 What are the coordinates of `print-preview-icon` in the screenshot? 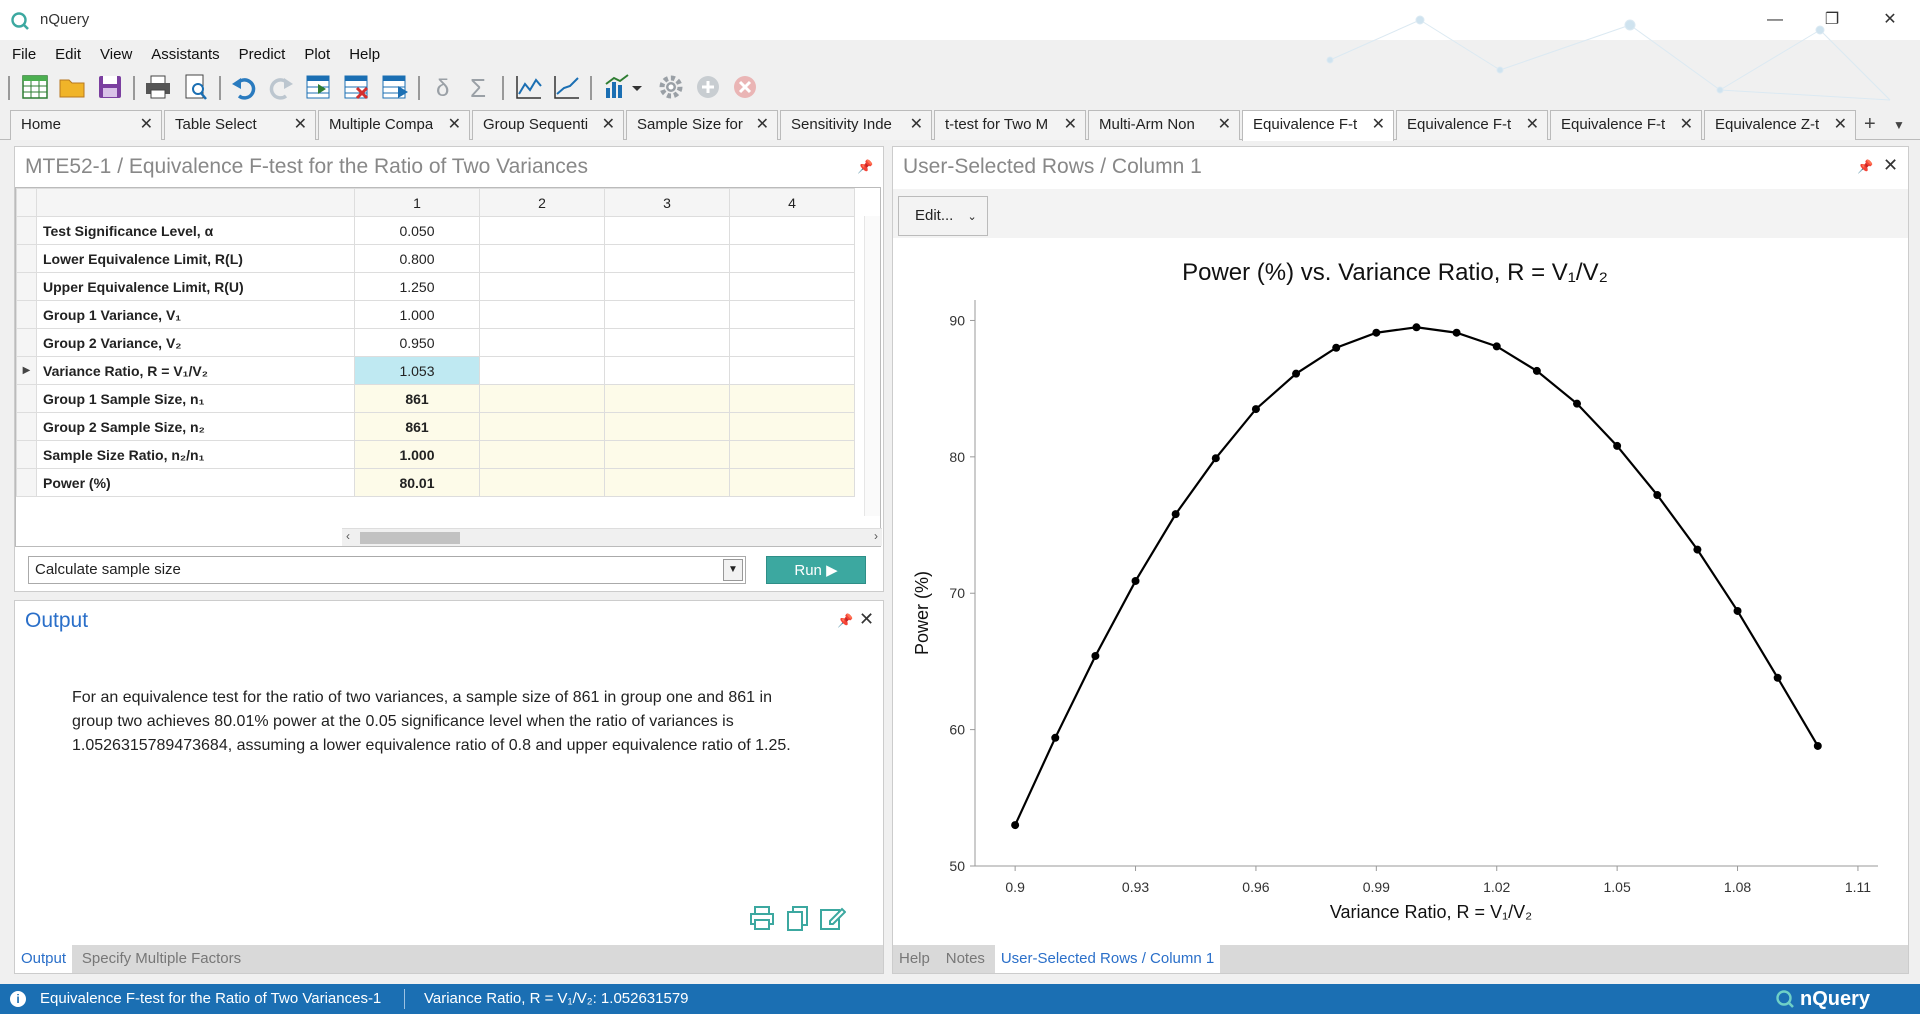 It's located at (196, 87).